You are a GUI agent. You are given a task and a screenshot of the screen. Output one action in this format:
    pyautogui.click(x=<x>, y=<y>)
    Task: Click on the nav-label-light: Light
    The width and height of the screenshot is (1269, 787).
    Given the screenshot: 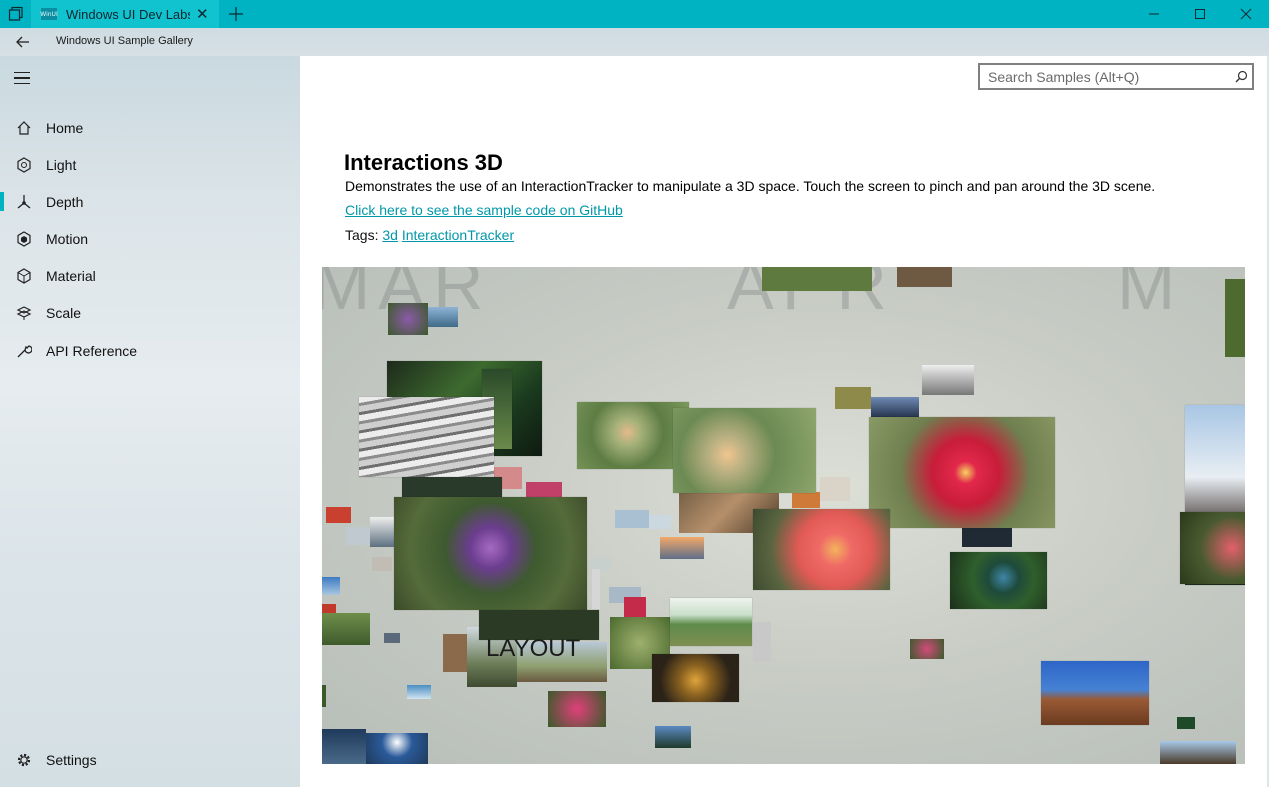 What is the action you would take?
    pyautogui.click(x=61, y=164)
    